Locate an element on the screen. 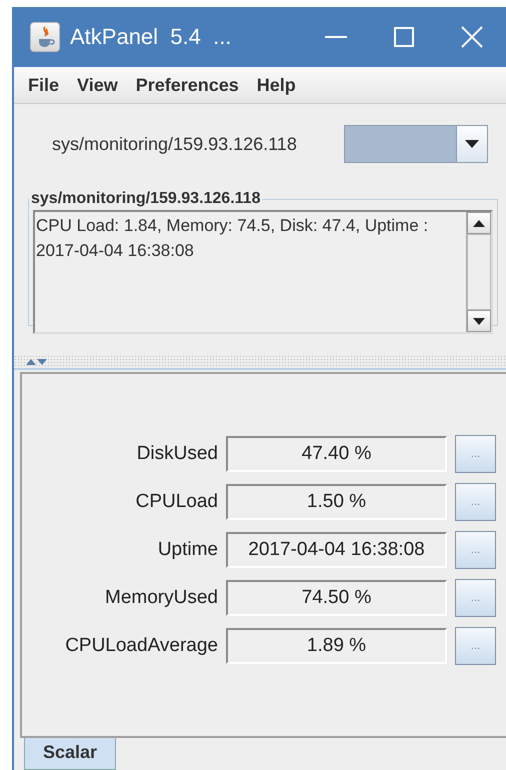 This screenshot has width=506, height=770. scroll-down-button is located at coordinates (479, 321).